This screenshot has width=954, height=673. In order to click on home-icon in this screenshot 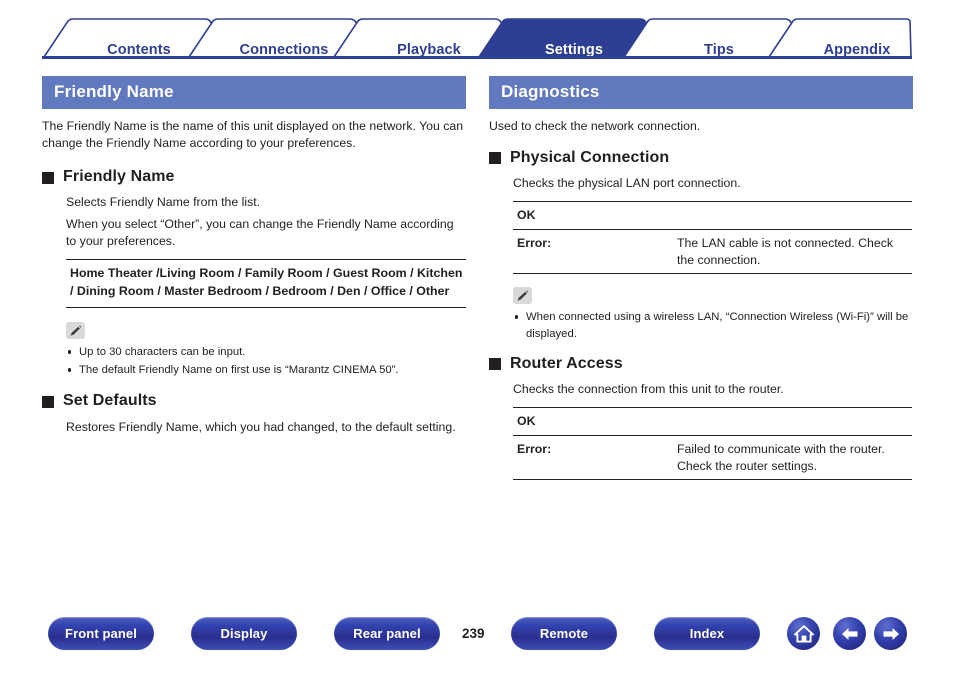, I will do `click(803, 633)`.